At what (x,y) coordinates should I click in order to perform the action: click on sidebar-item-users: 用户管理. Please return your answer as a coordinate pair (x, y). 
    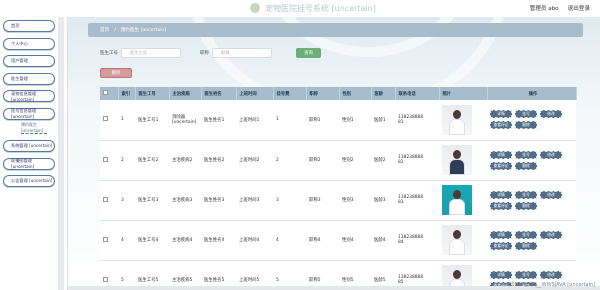
    Looking at the image, I should click on (29, 61).